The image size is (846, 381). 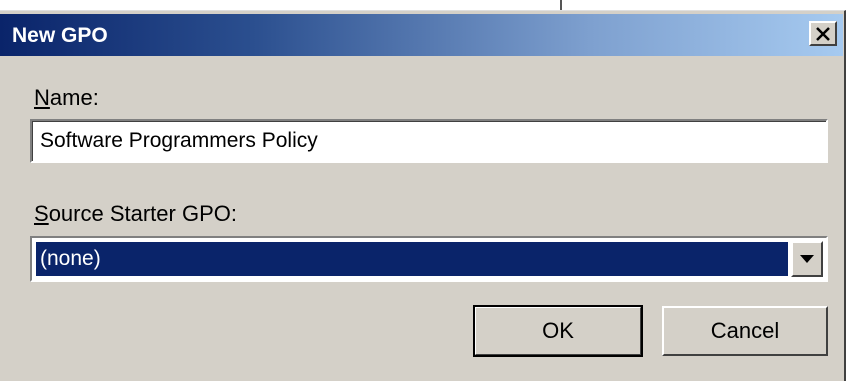 I want to click on name-label-text: ame:, so click(x=74, y=97).